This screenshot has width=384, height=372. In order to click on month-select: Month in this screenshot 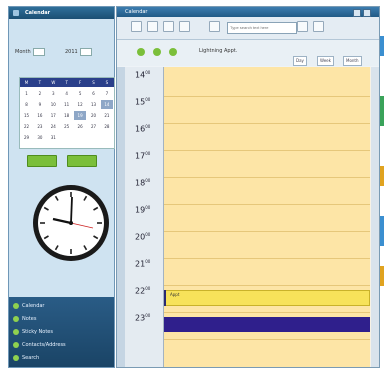, I will do `click(30, 52)`.